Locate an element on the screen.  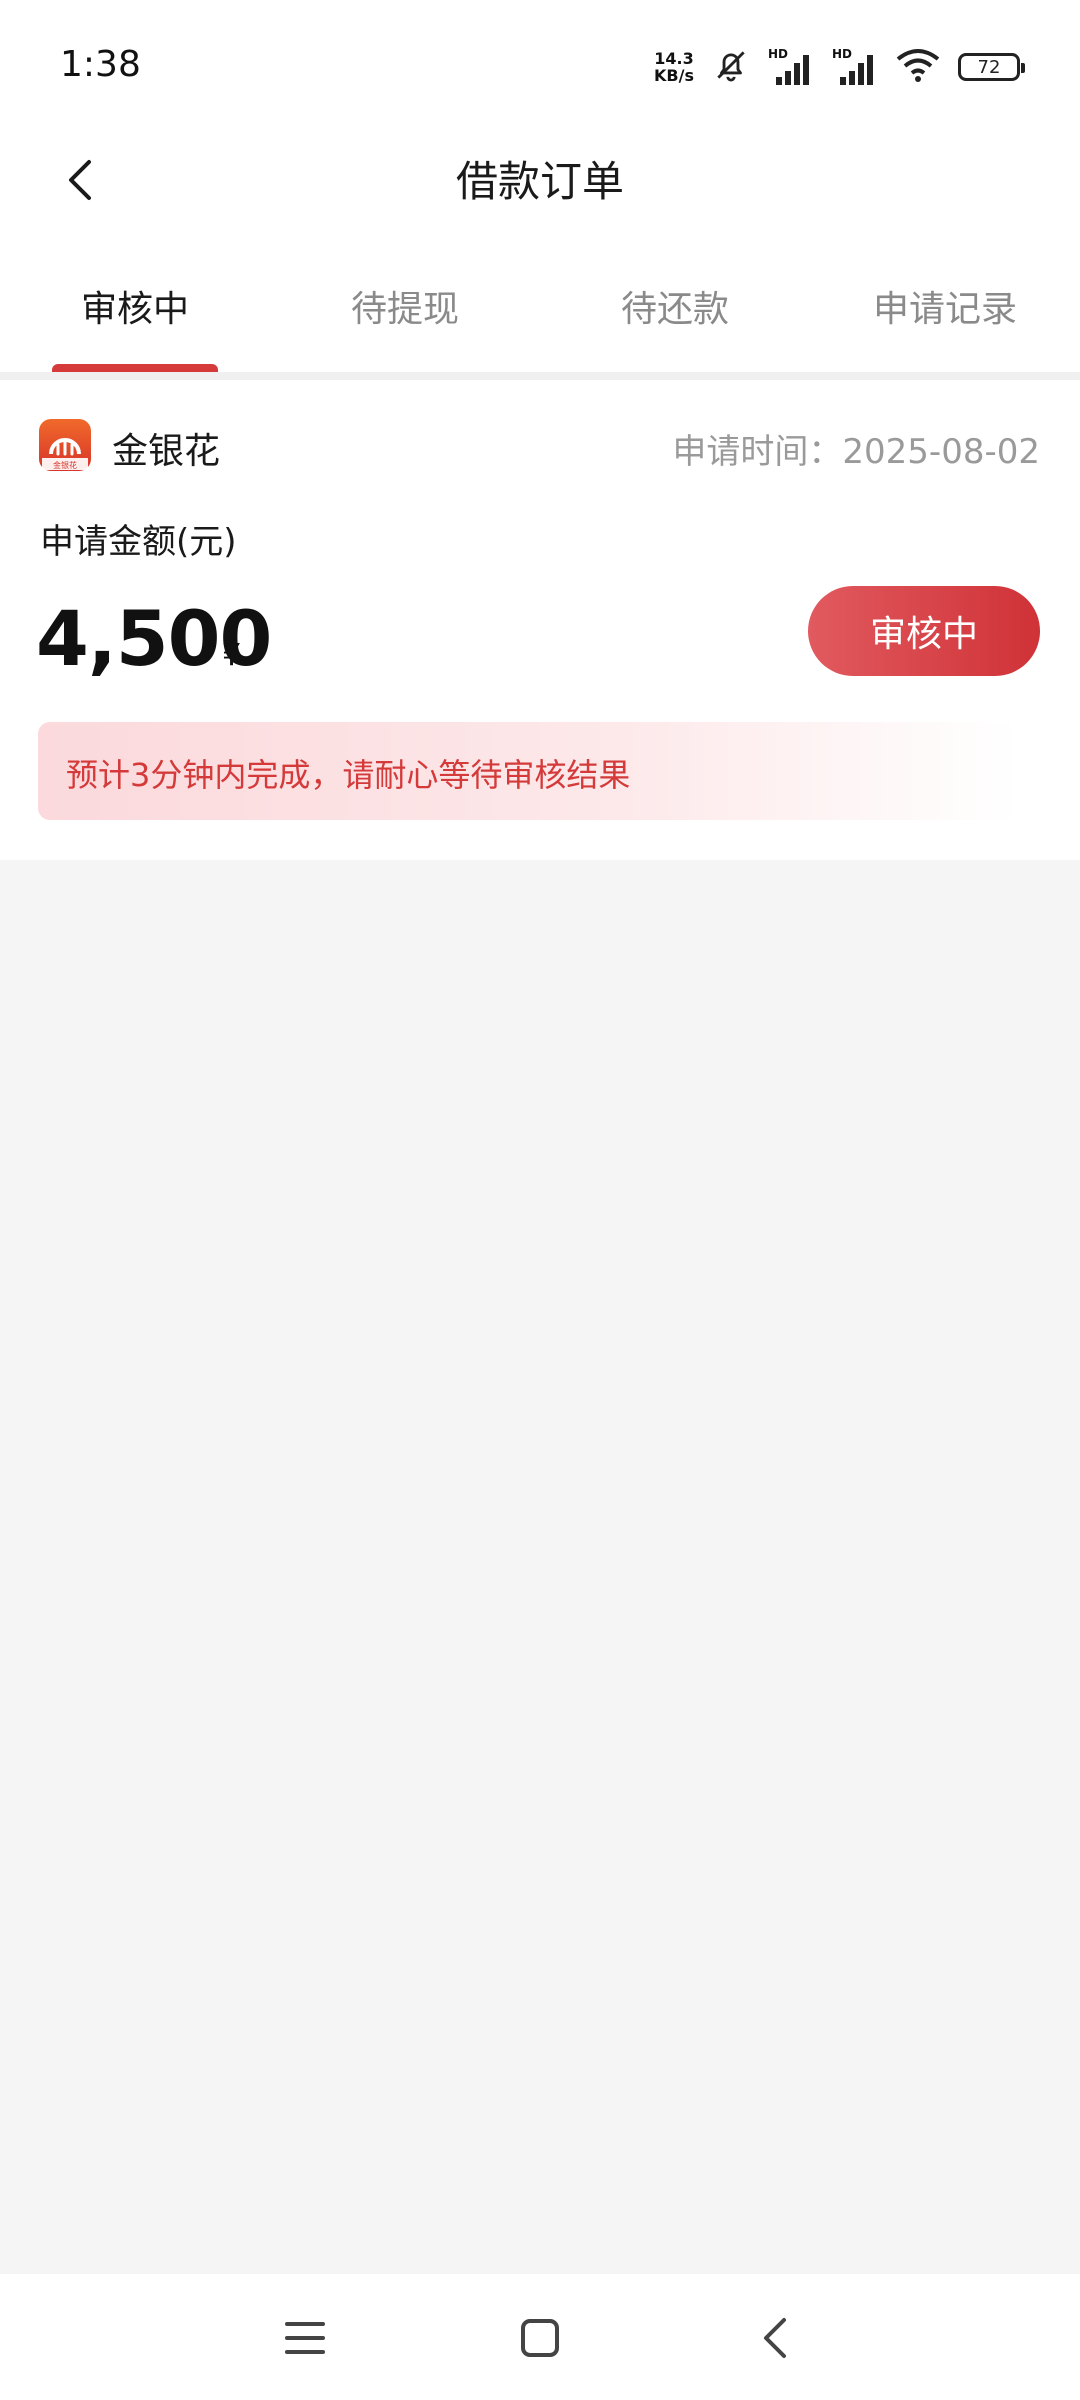
home-icon is located at coordinates (540, 2338).